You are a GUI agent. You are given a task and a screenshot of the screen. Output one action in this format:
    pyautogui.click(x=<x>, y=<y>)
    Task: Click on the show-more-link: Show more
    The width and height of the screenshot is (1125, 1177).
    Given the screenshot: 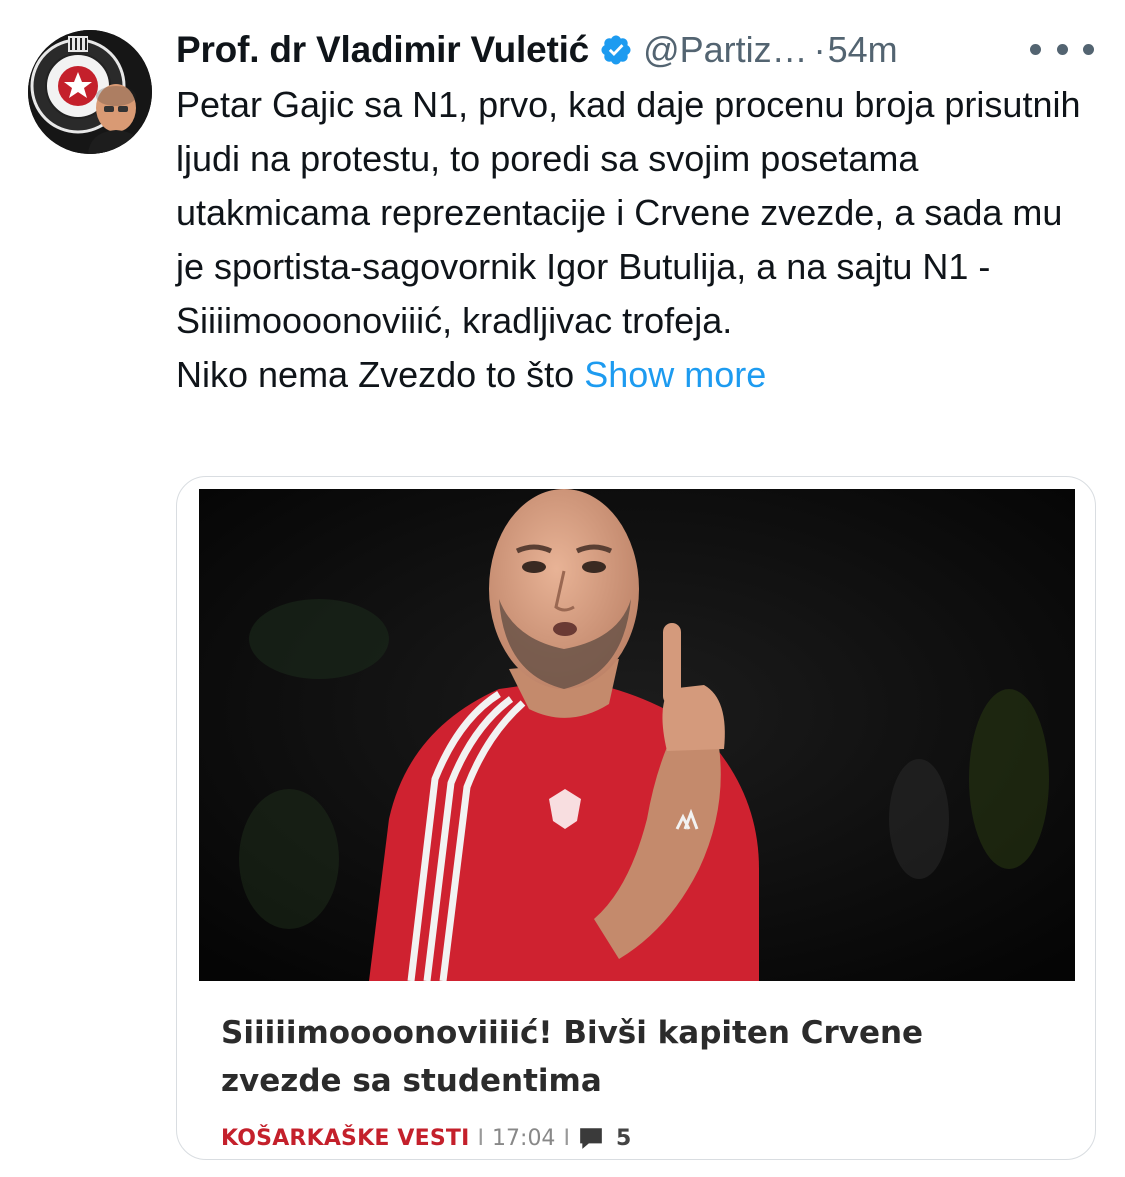 What is the action you would take?
    pyautogui.click(x=675, y=374)
    